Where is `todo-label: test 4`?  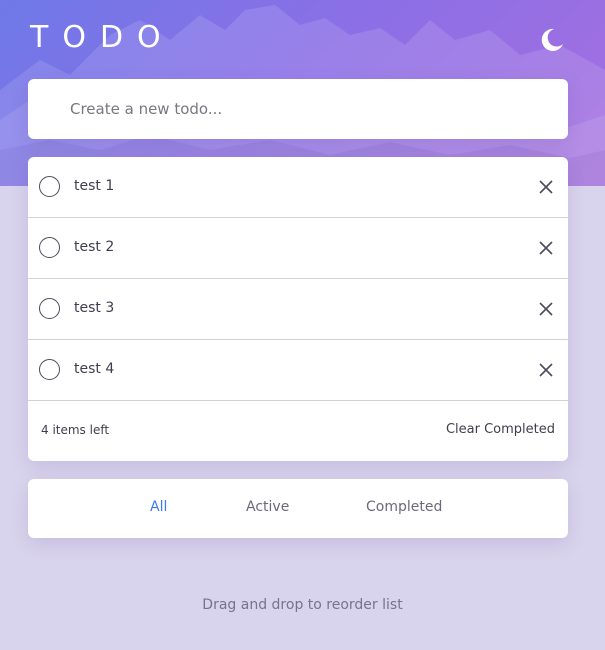 todo-label: test 4 is located at coordinates (94, 369).